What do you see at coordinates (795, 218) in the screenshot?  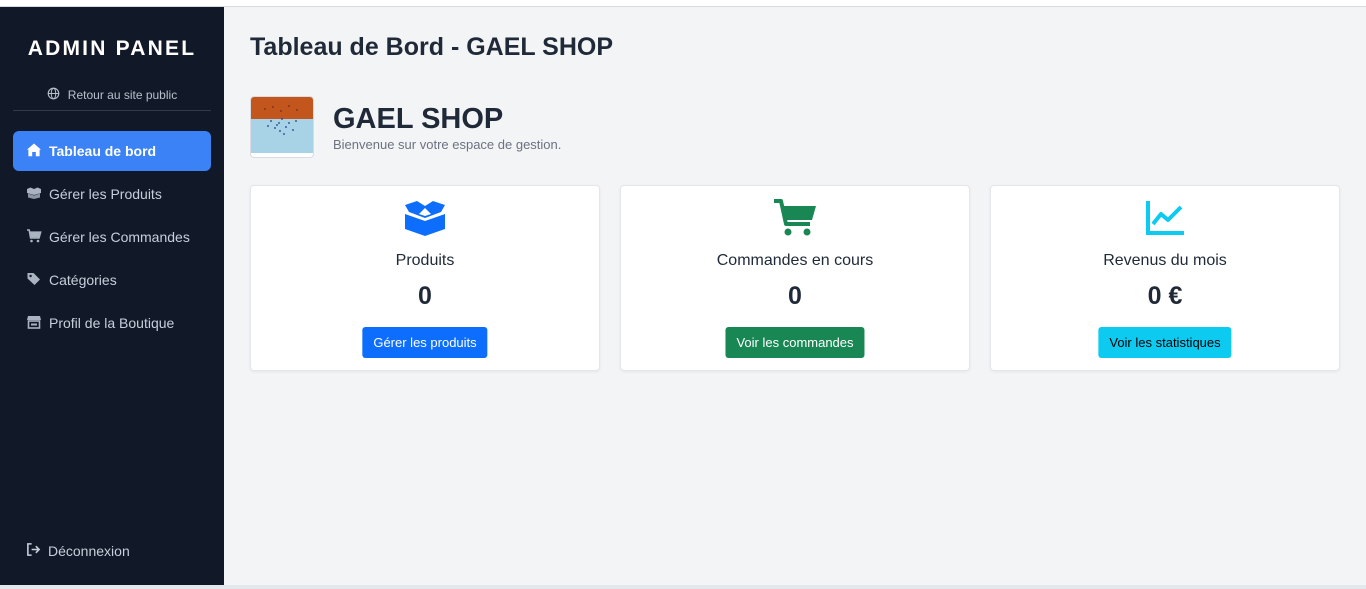 I see `shopping-cart-icon` at bounding box center [795, 218].